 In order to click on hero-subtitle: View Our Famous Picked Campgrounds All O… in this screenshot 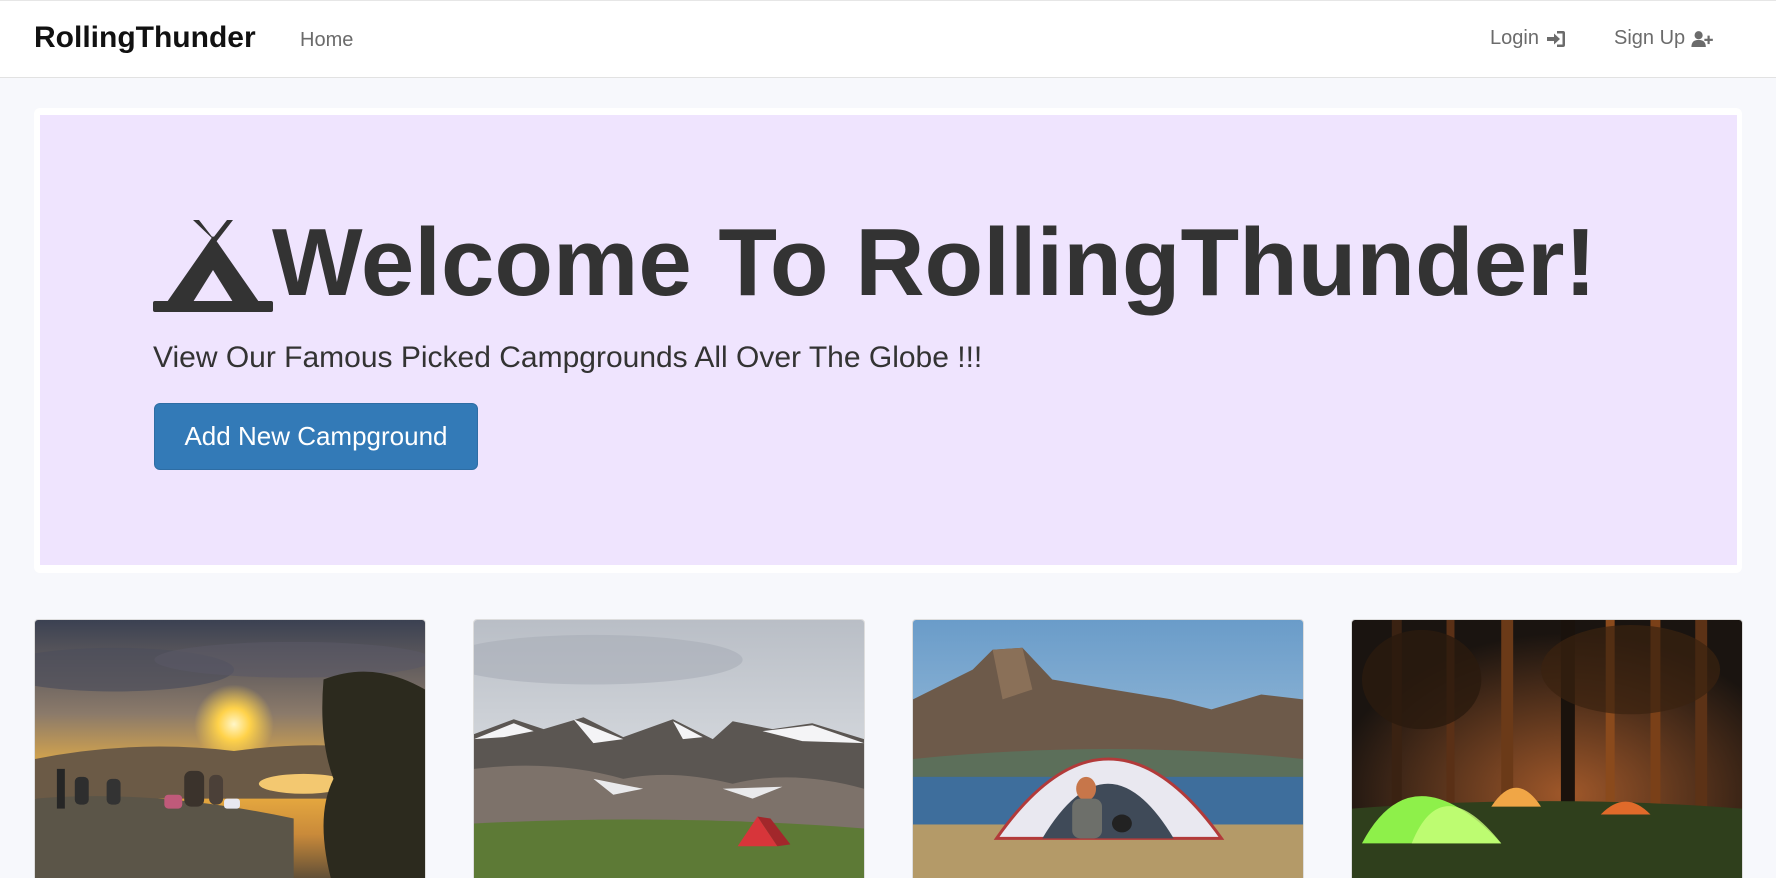, I will do `click(568, 357)`.